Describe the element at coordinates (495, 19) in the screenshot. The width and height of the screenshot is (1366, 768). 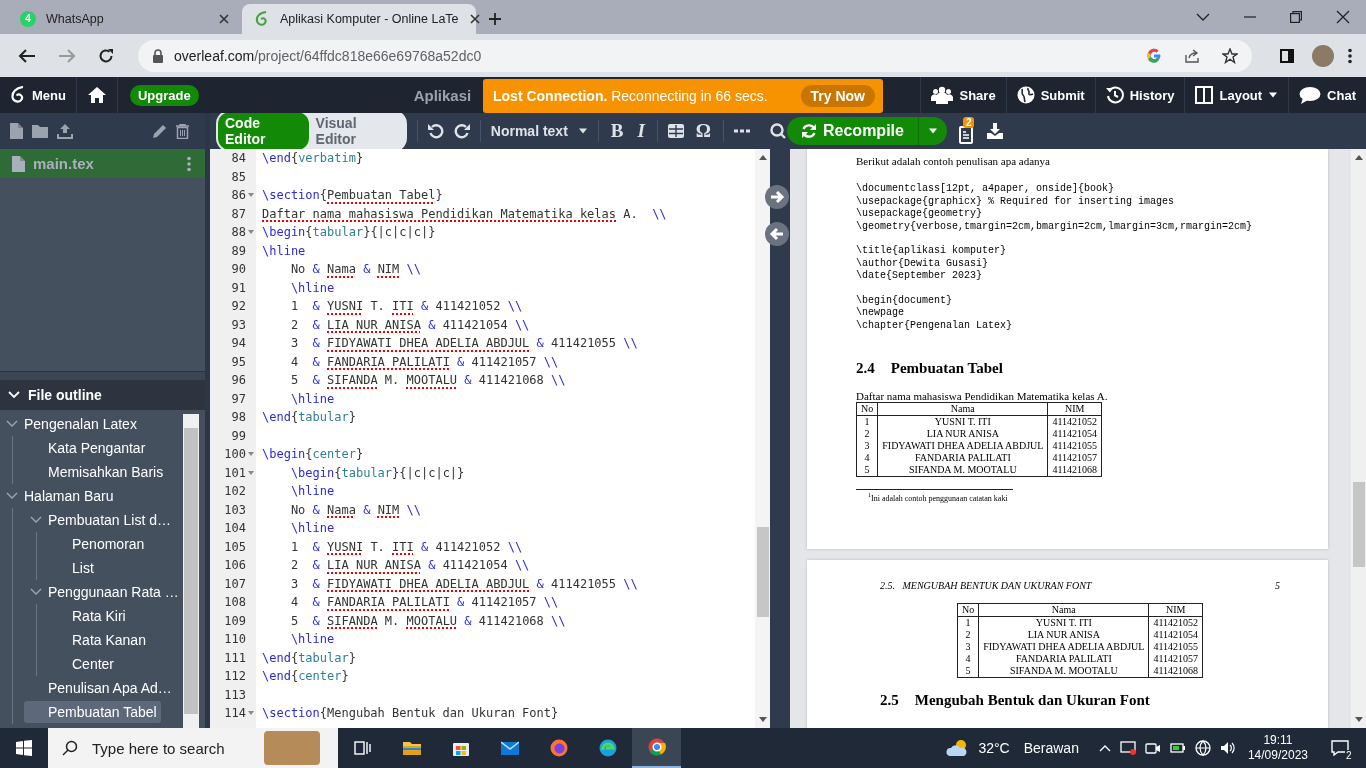
I see `plus-icon` at that location.